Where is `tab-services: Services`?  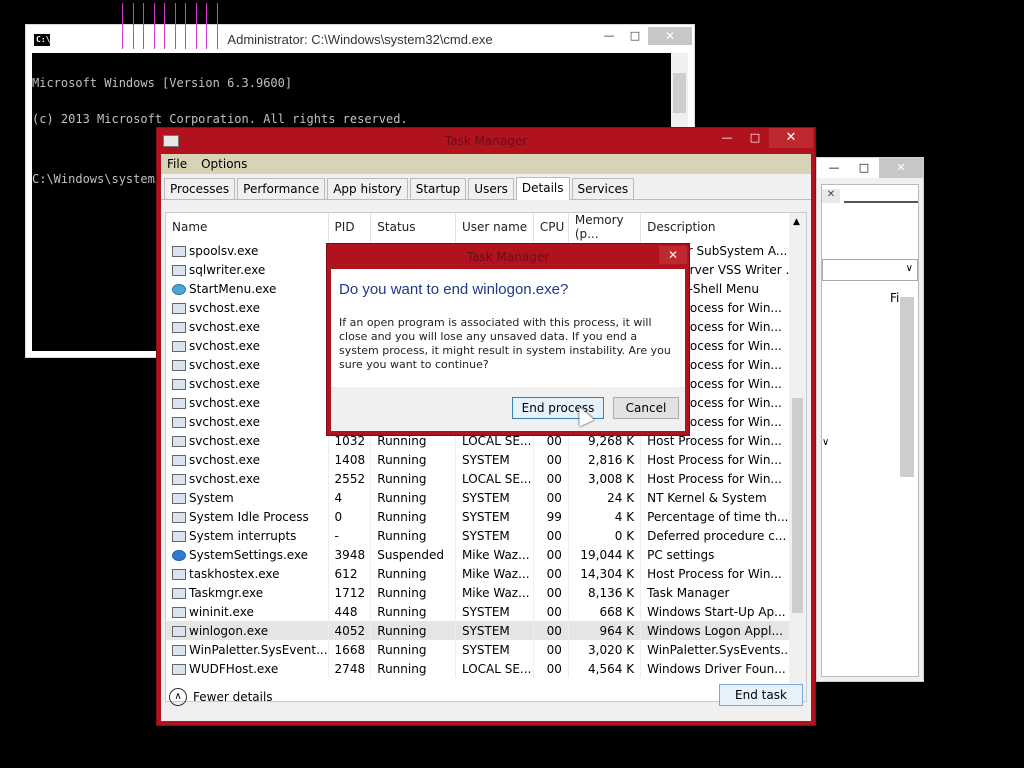
tab-services: Services is located at coordinates (603, 188).